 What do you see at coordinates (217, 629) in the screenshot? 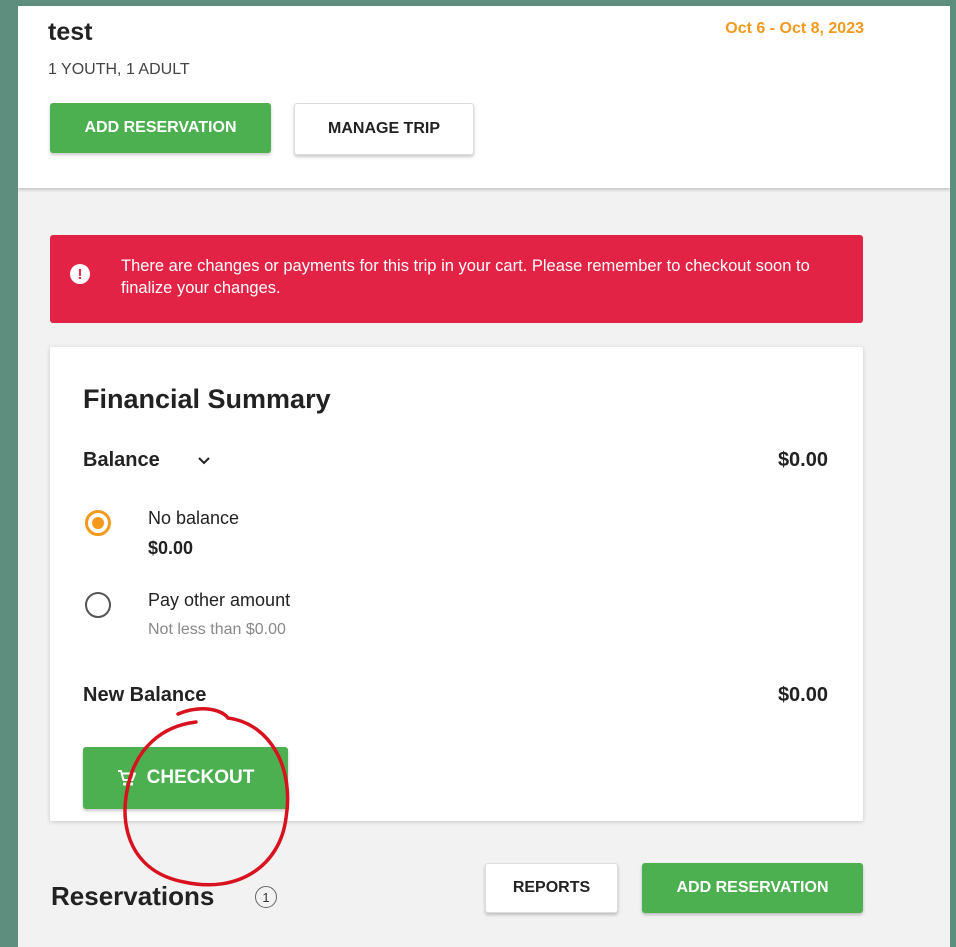
I see `pay-other-amount-hint: Not less than $0.00` at bounding box center [217, 629].